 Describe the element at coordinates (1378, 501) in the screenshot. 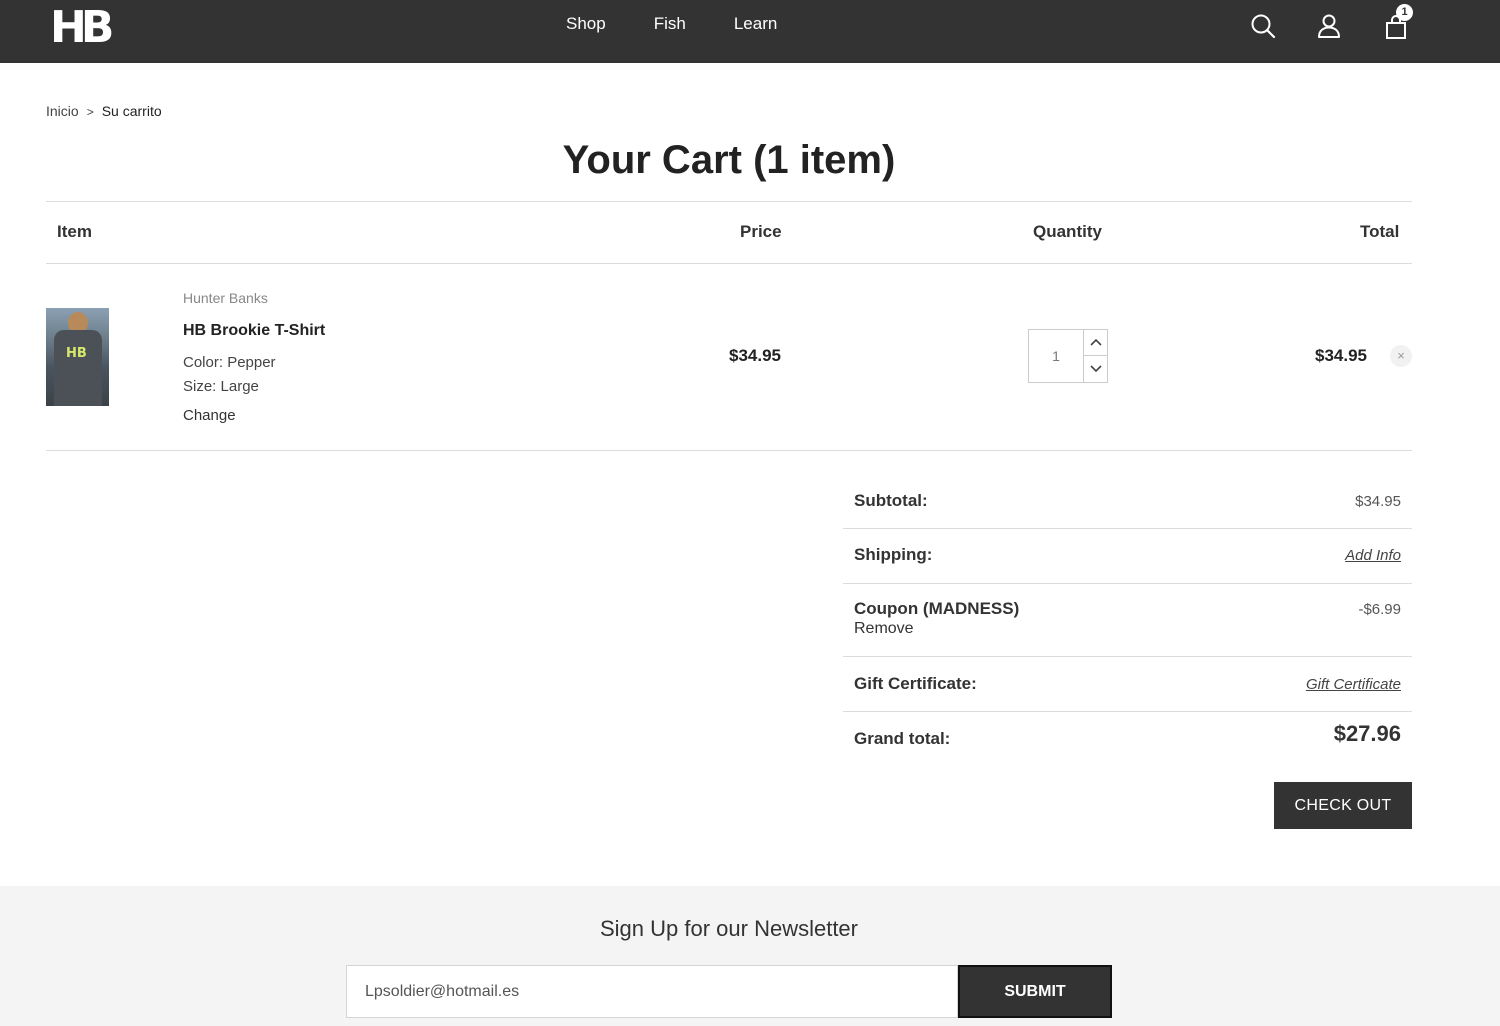

I see `subtotal-value: $34.95` at that location.